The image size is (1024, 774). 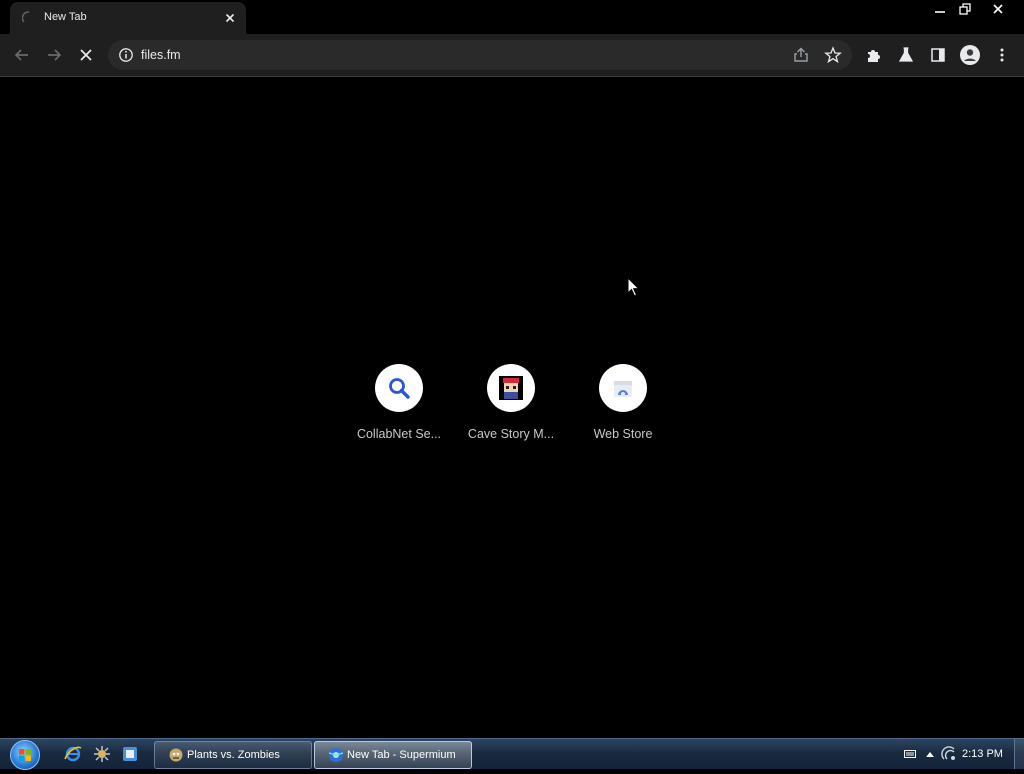 I want to click on cave-story-icon, so click(x=511, y=388).